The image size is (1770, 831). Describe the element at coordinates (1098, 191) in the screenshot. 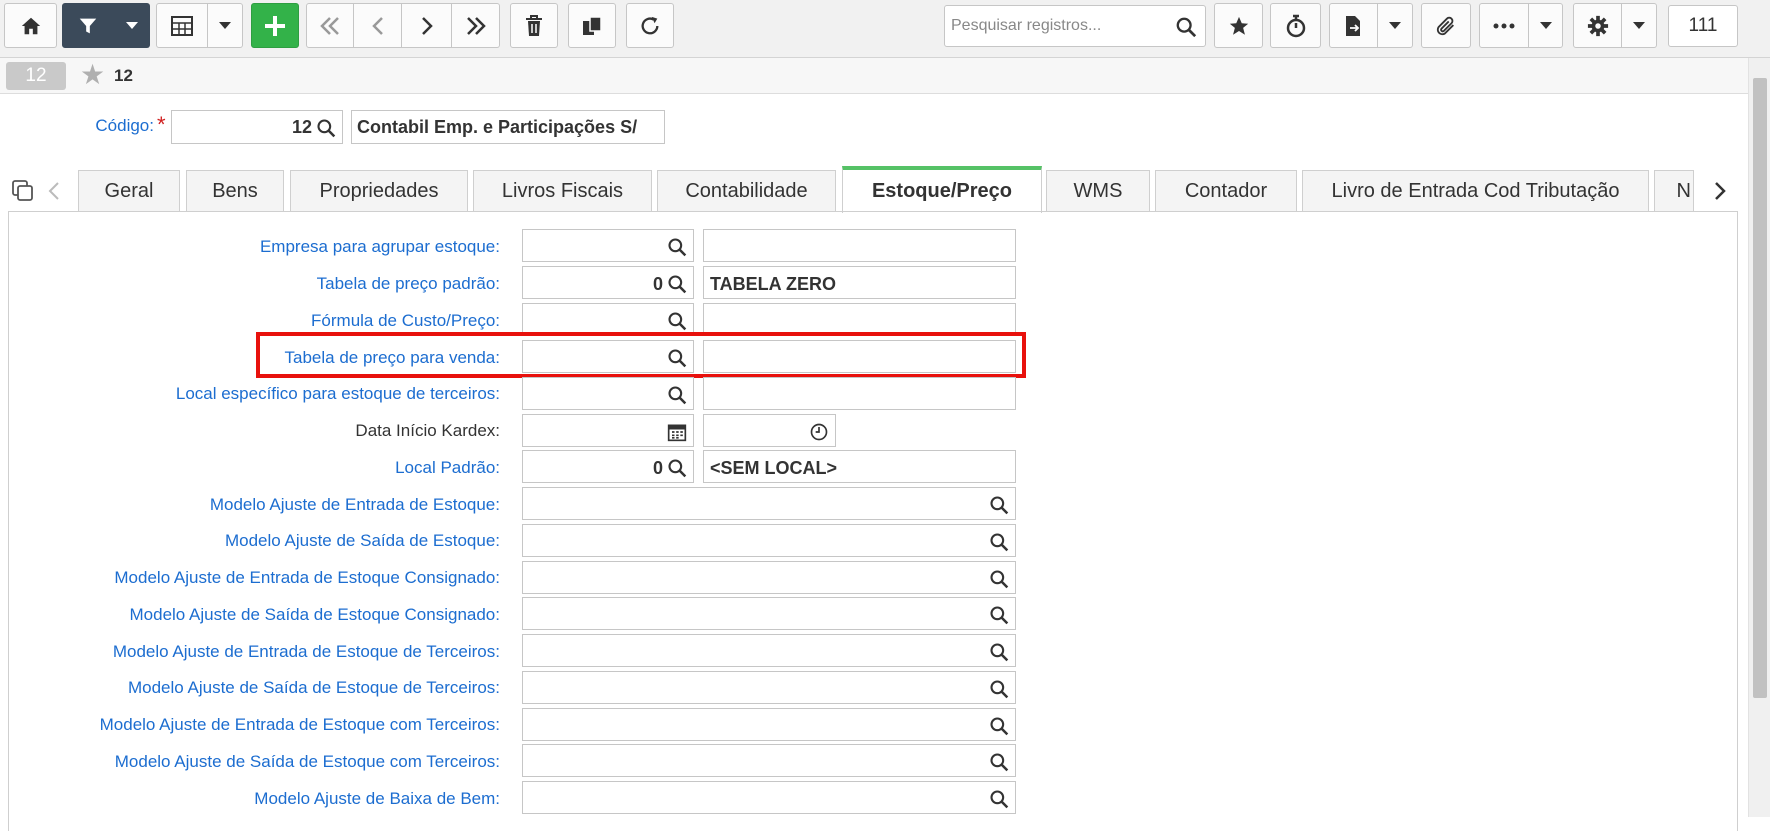

I see `tab-wms: WMS` at that location.